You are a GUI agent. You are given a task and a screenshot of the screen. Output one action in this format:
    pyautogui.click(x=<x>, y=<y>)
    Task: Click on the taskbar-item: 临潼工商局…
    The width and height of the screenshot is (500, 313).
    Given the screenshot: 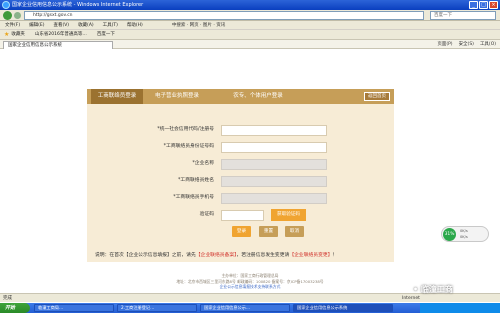 What is the action you would take?
    pyautogui.click(x=74, y=308)
    